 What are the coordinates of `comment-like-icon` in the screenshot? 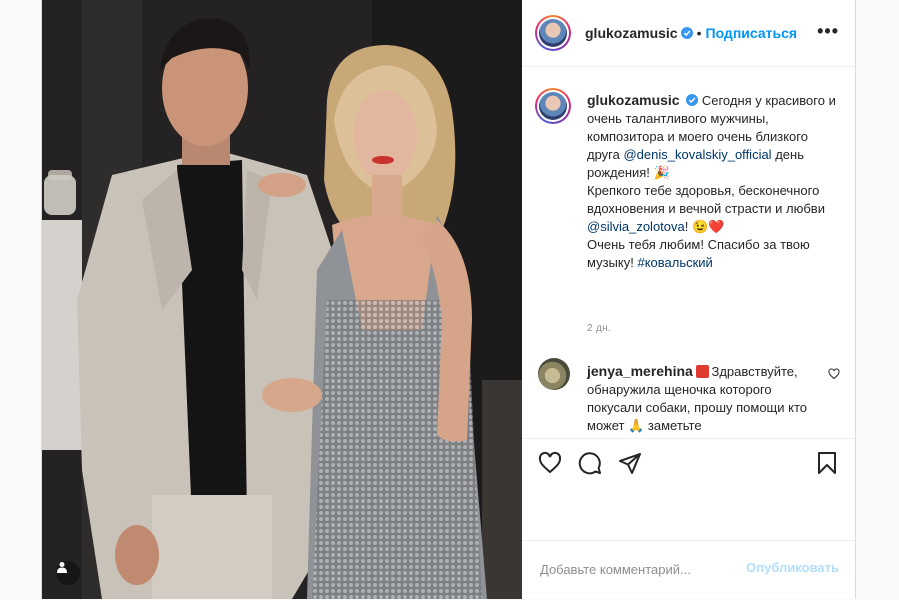 It's located at (834, 374).